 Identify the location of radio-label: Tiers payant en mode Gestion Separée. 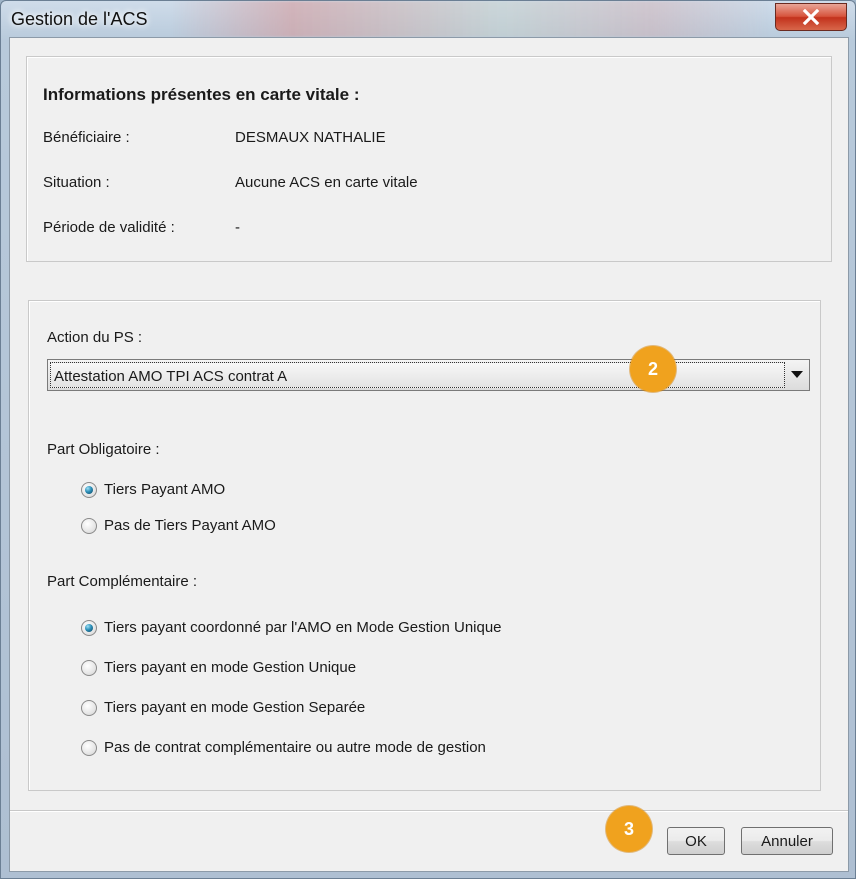
(235, 707).